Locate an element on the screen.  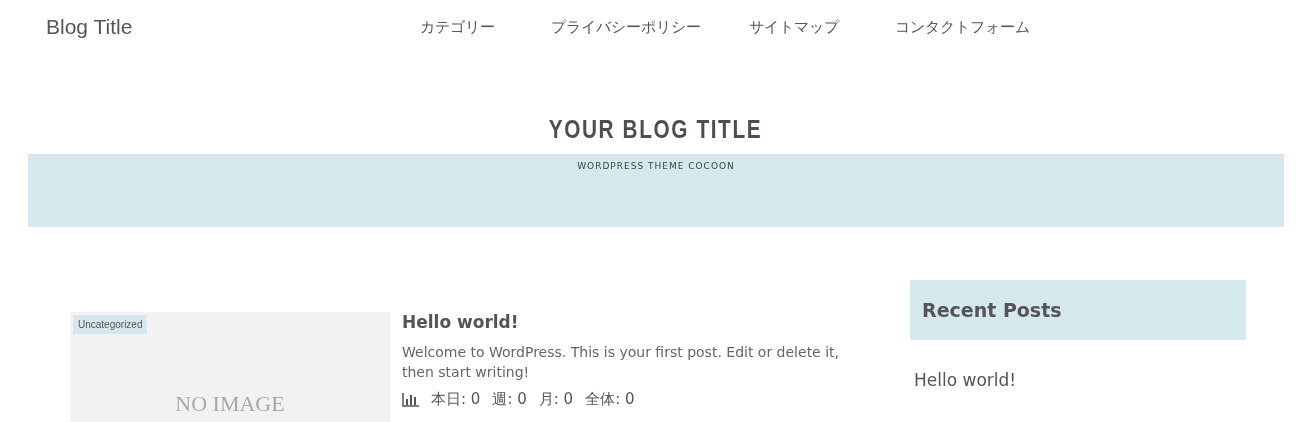
post-title: Hello world! is located at coordinates (637, 322).